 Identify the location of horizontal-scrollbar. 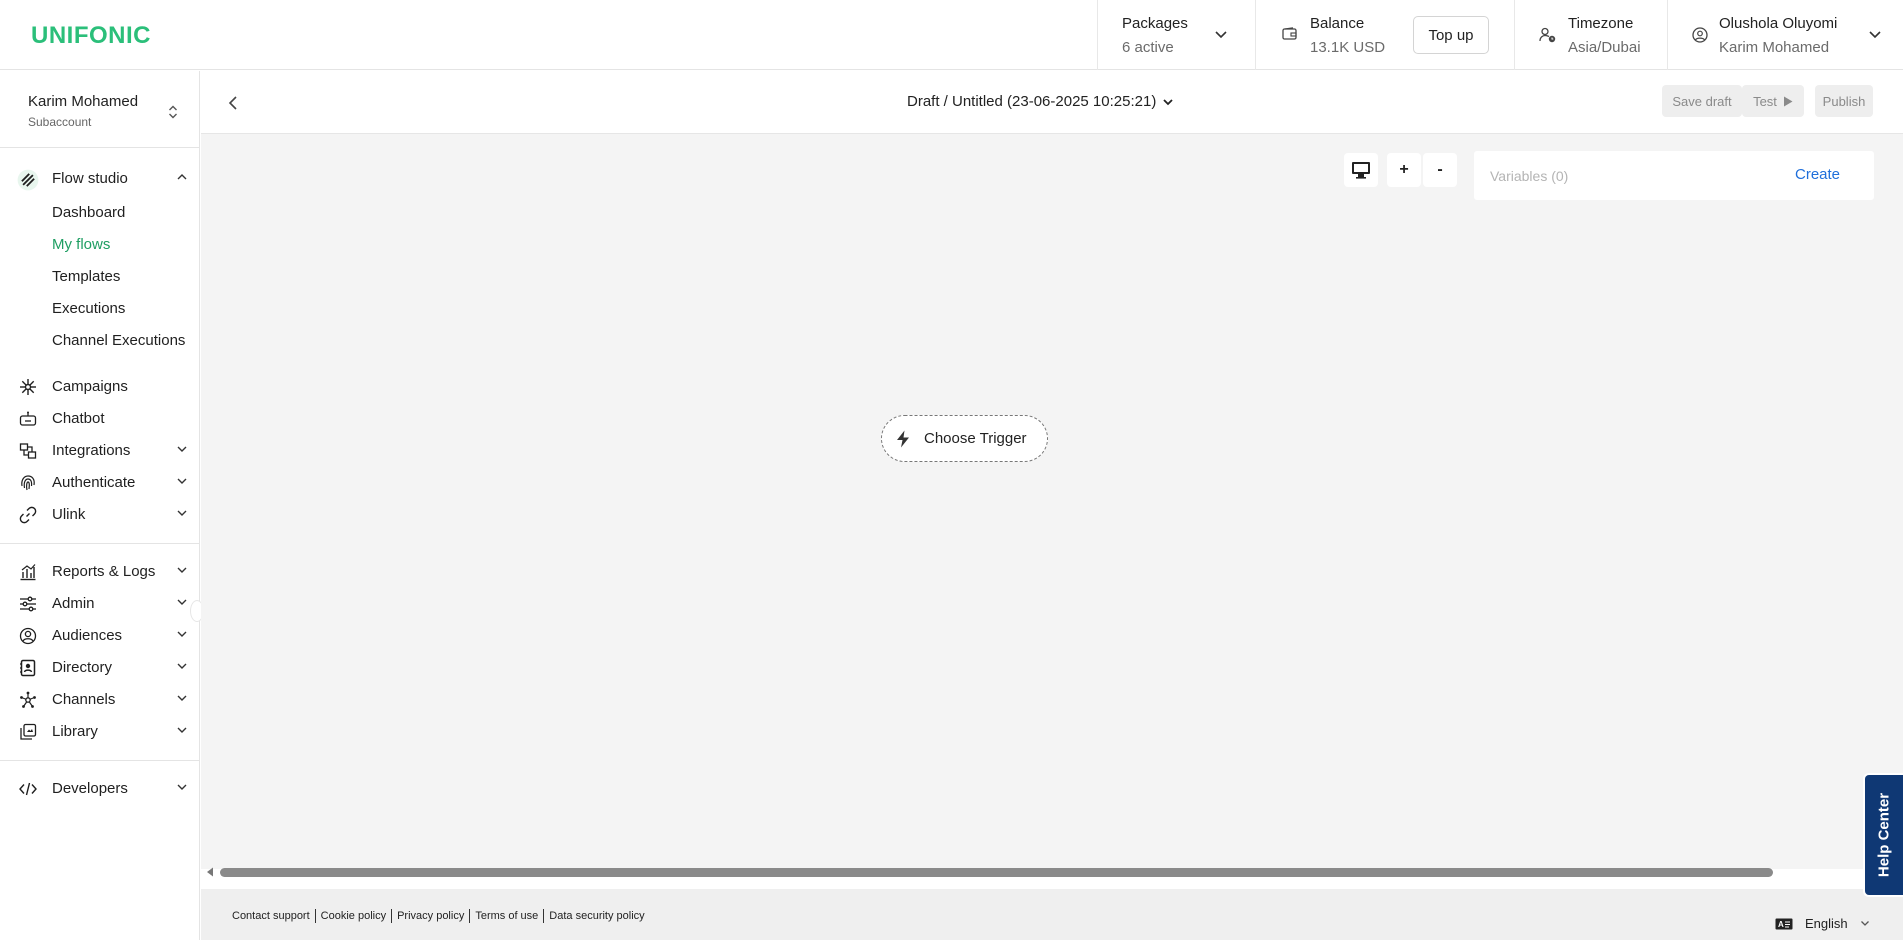
(1054, 872).